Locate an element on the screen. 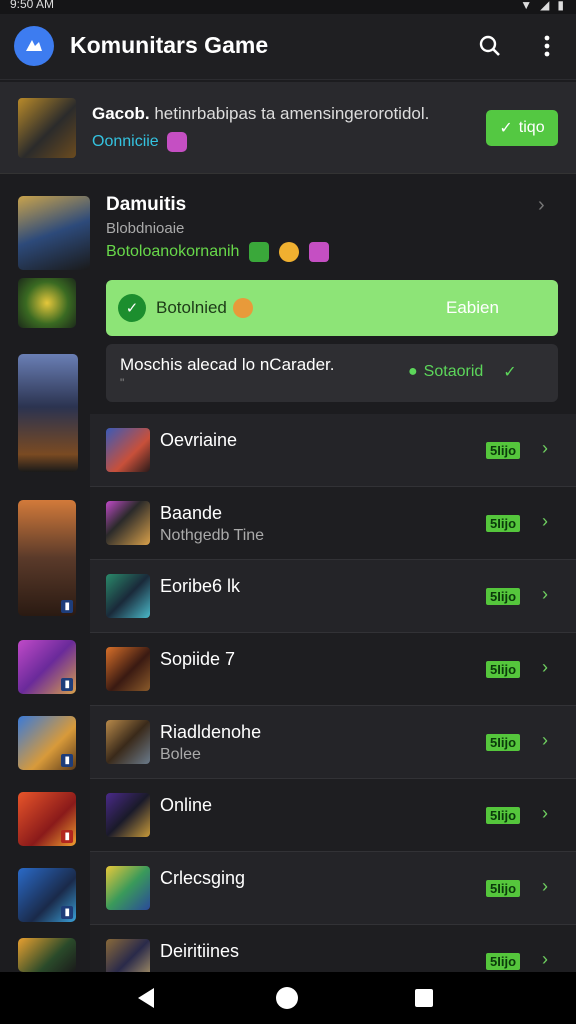  battery-icon: ▮ is located at coordinates (560, 6).